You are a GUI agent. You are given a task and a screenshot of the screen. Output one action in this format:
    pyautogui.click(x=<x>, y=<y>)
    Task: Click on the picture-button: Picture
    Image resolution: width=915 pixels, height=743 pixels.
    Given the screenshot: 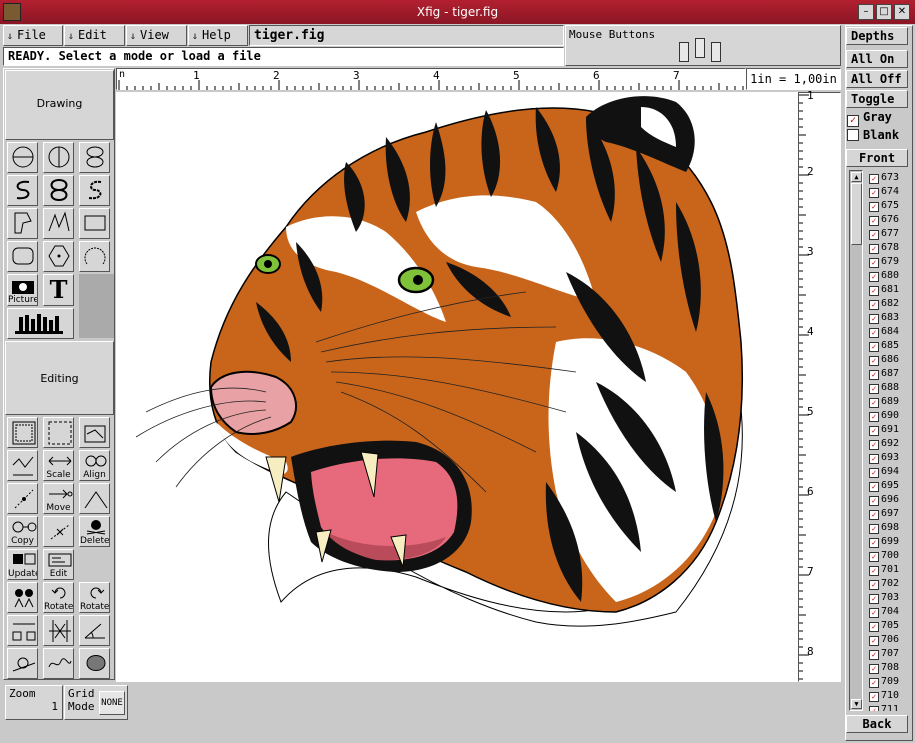 What is the action you would take?
    pyautogui.click(x=22, y=290)
    